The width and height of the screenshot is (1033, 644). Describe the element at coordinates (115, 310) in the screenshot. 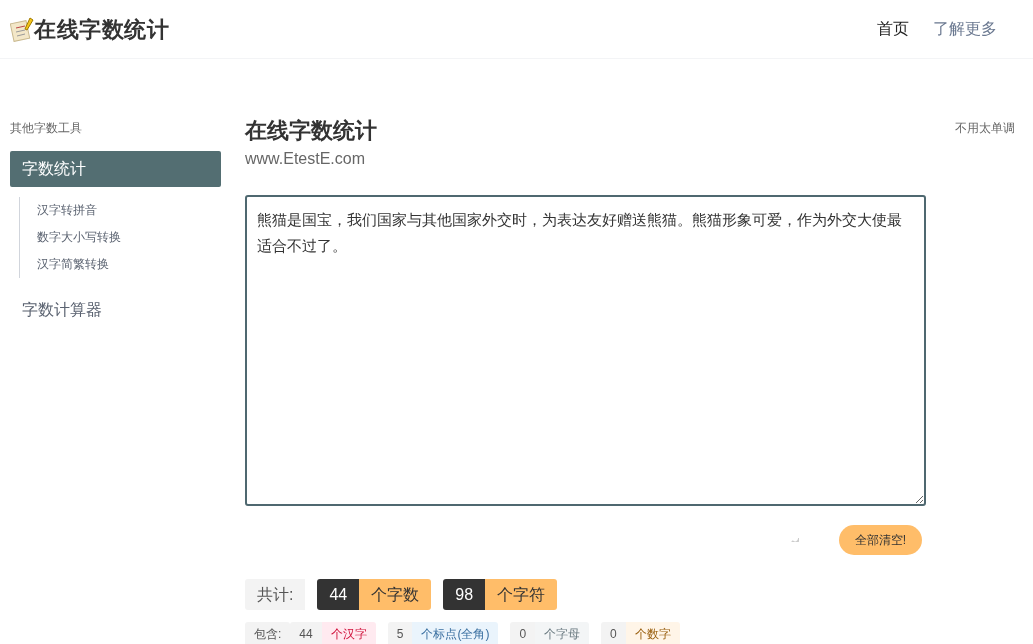

I see `sidebar-item: 字数计算器` at that location.